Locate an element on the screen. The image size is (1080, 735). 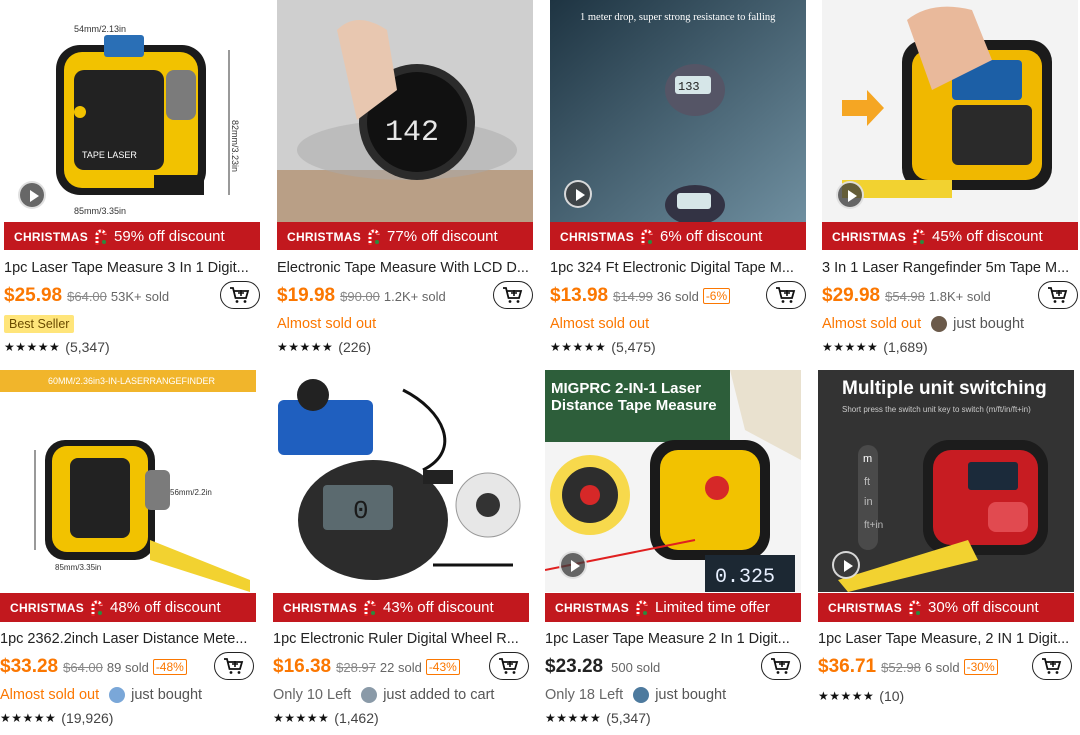
rating-row: ★★★★★ (5,475) is located at coordinates (678, 347).